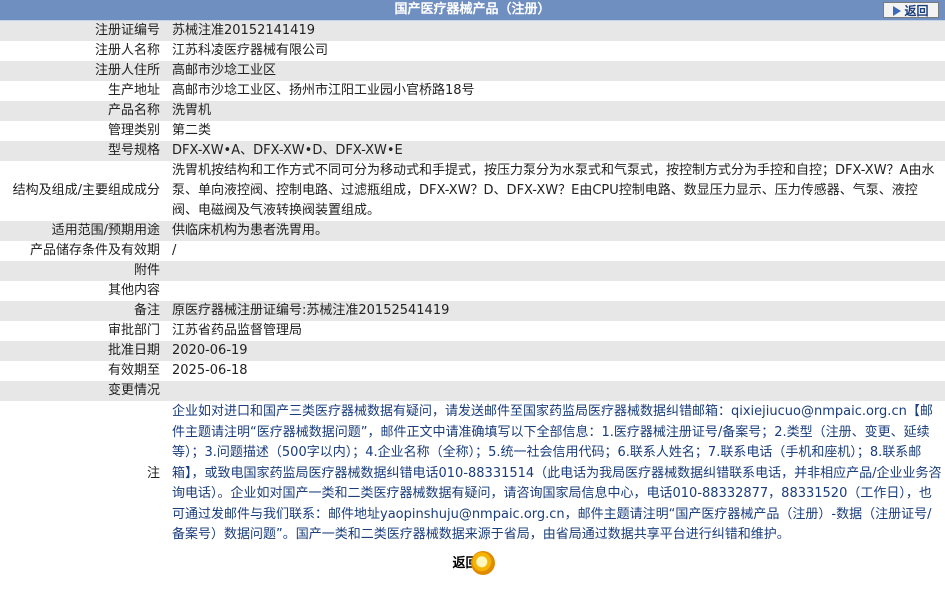 This screenshot has height=594, width=945. What do you see at coordinates (83, 271) in the screenshot?
I see `row-label-cell: 附件` at bounding box center [83, 271].